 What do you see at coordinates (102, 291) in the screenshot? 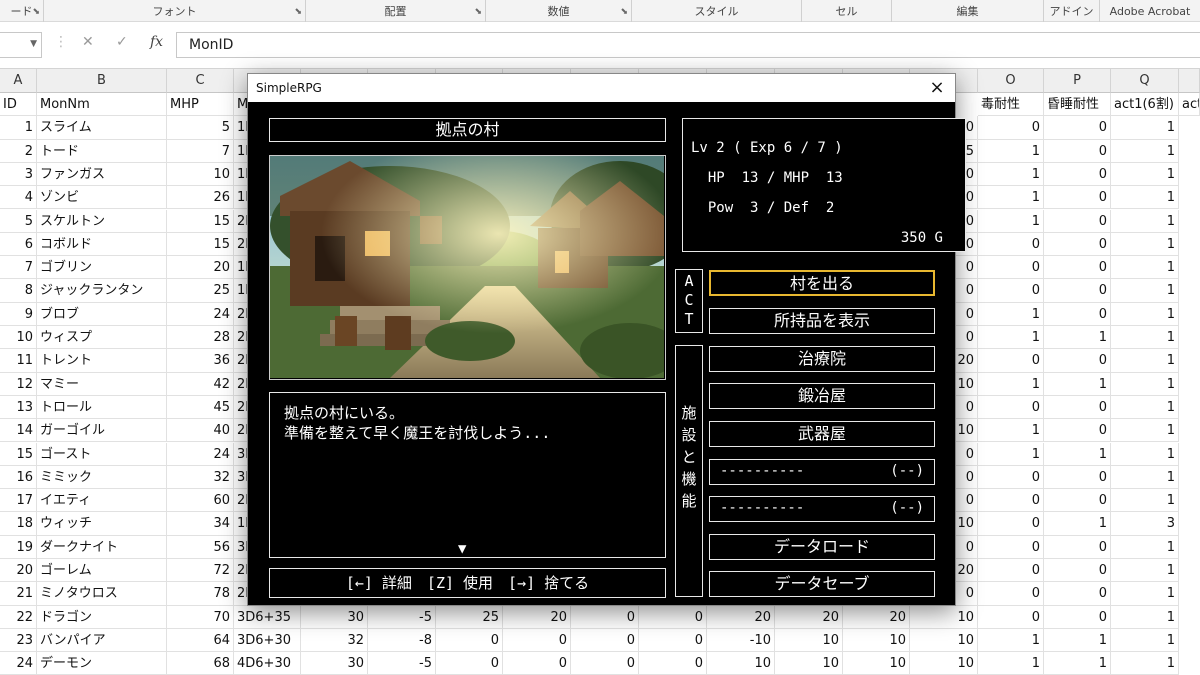
I see `monster-name-cell: ジャックランタン` at bounding box center [102, 291].